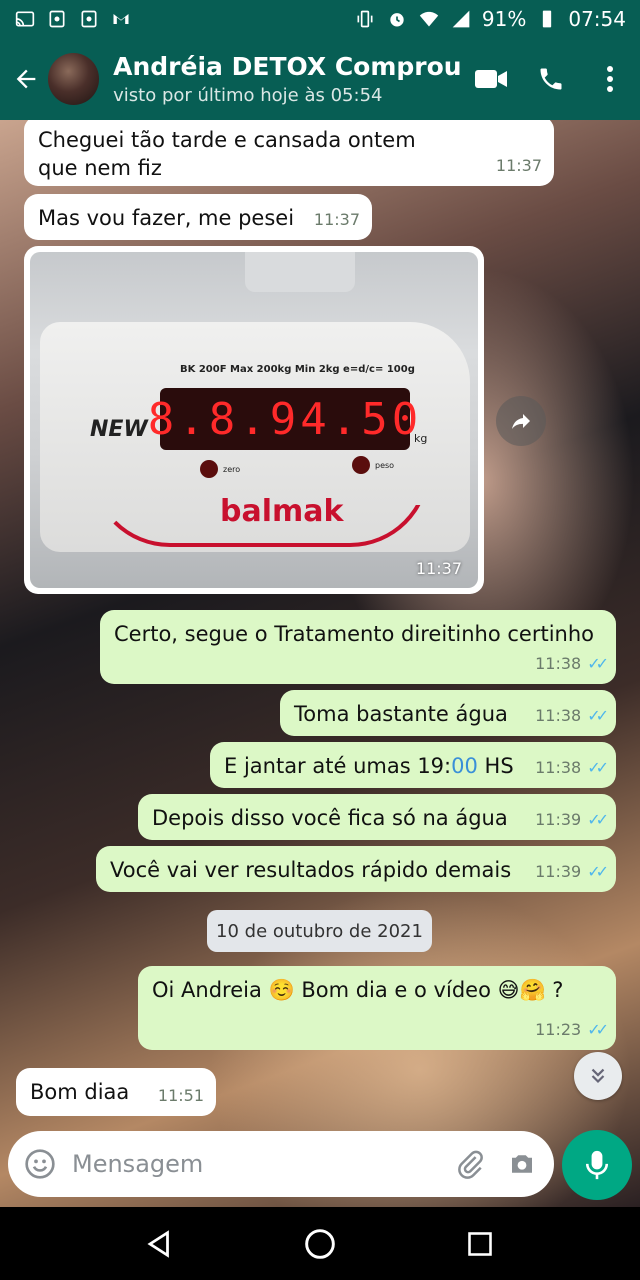  What do you see at coordinates (319, 931) in the screenshot?
I see `date-separator: 10 de outubro de 2021` at bounding box center [319, 931].